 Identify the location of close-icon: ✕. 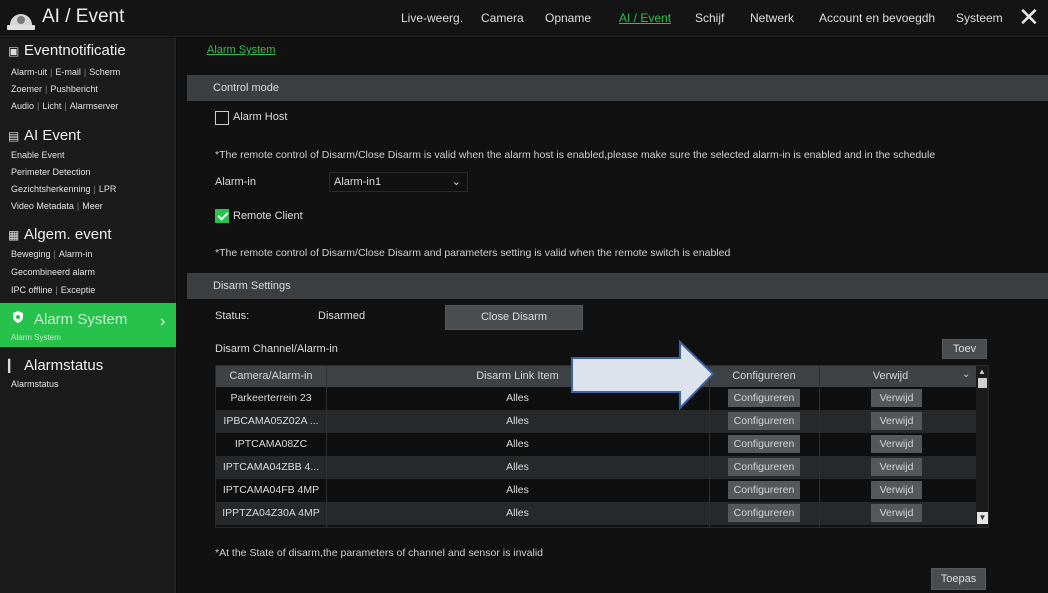
(1029, 17).